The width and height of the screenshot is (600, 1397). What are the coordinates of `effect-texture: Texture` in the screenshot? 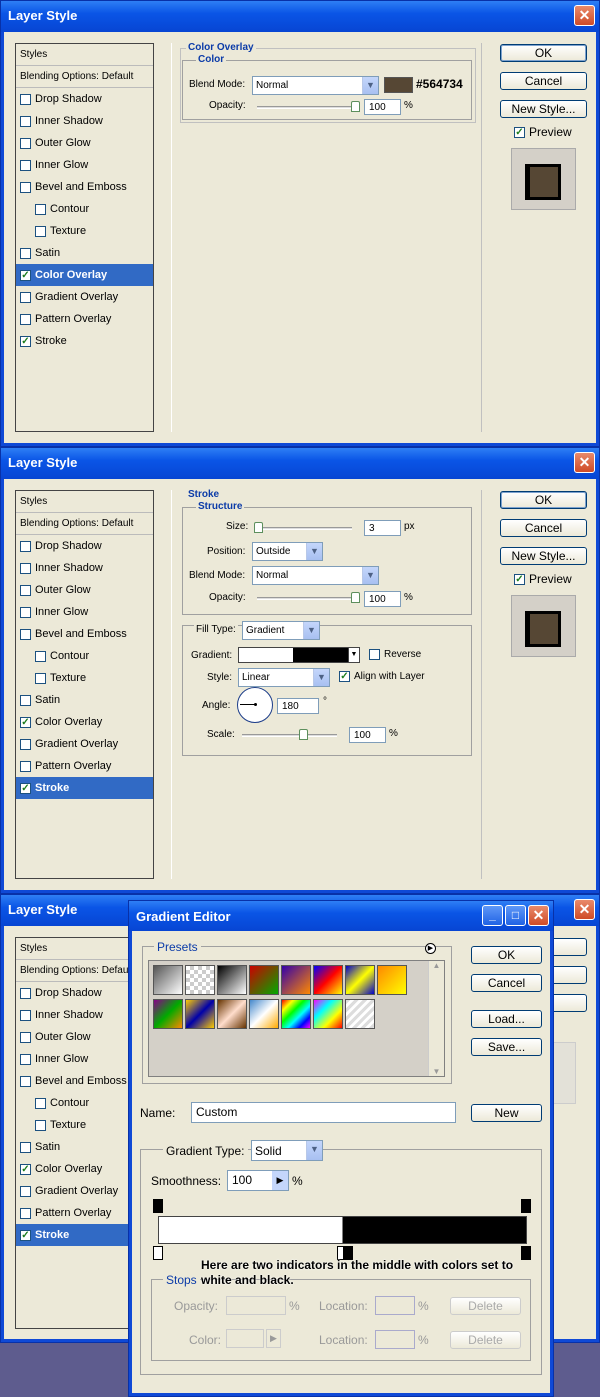 It's located at (84, 678).